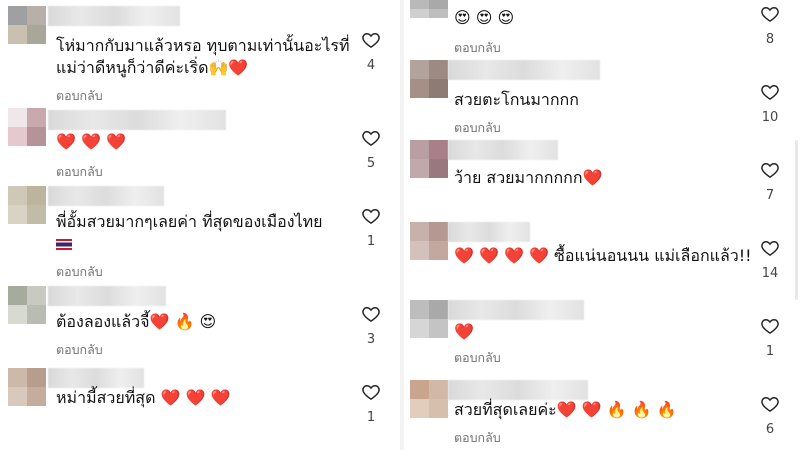 Image resolution: width=800 pixels, height=450 pixels. I want to click on like-count: 10, so click(770, 117).